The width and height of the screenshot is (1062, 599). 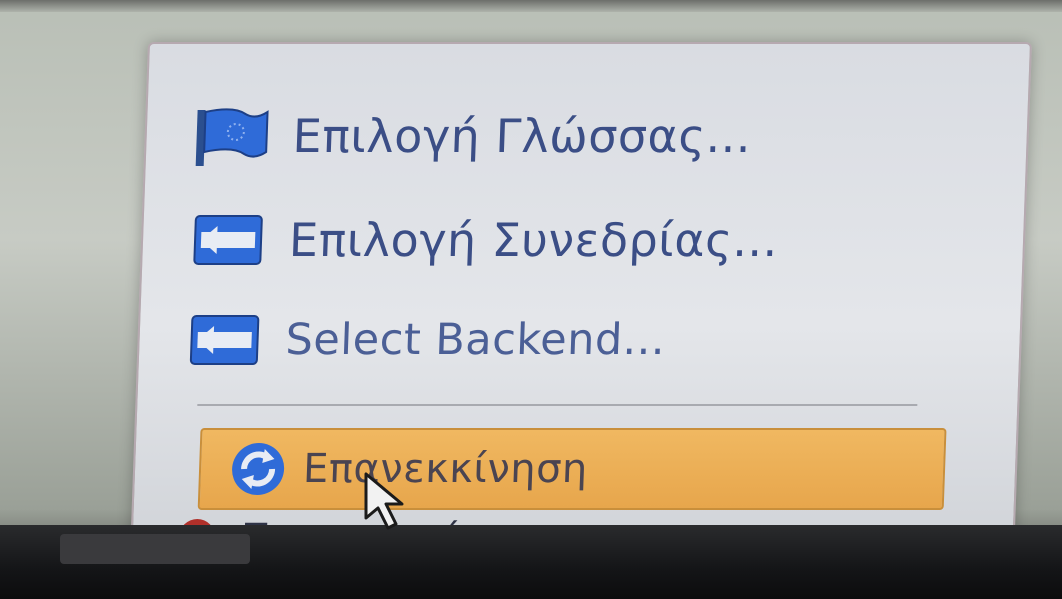 What do you see at coordinates (445, 469) in the screenshot?
I see `menu-item-label: Επανεκκίνηση` at bounding box center [445, 469].